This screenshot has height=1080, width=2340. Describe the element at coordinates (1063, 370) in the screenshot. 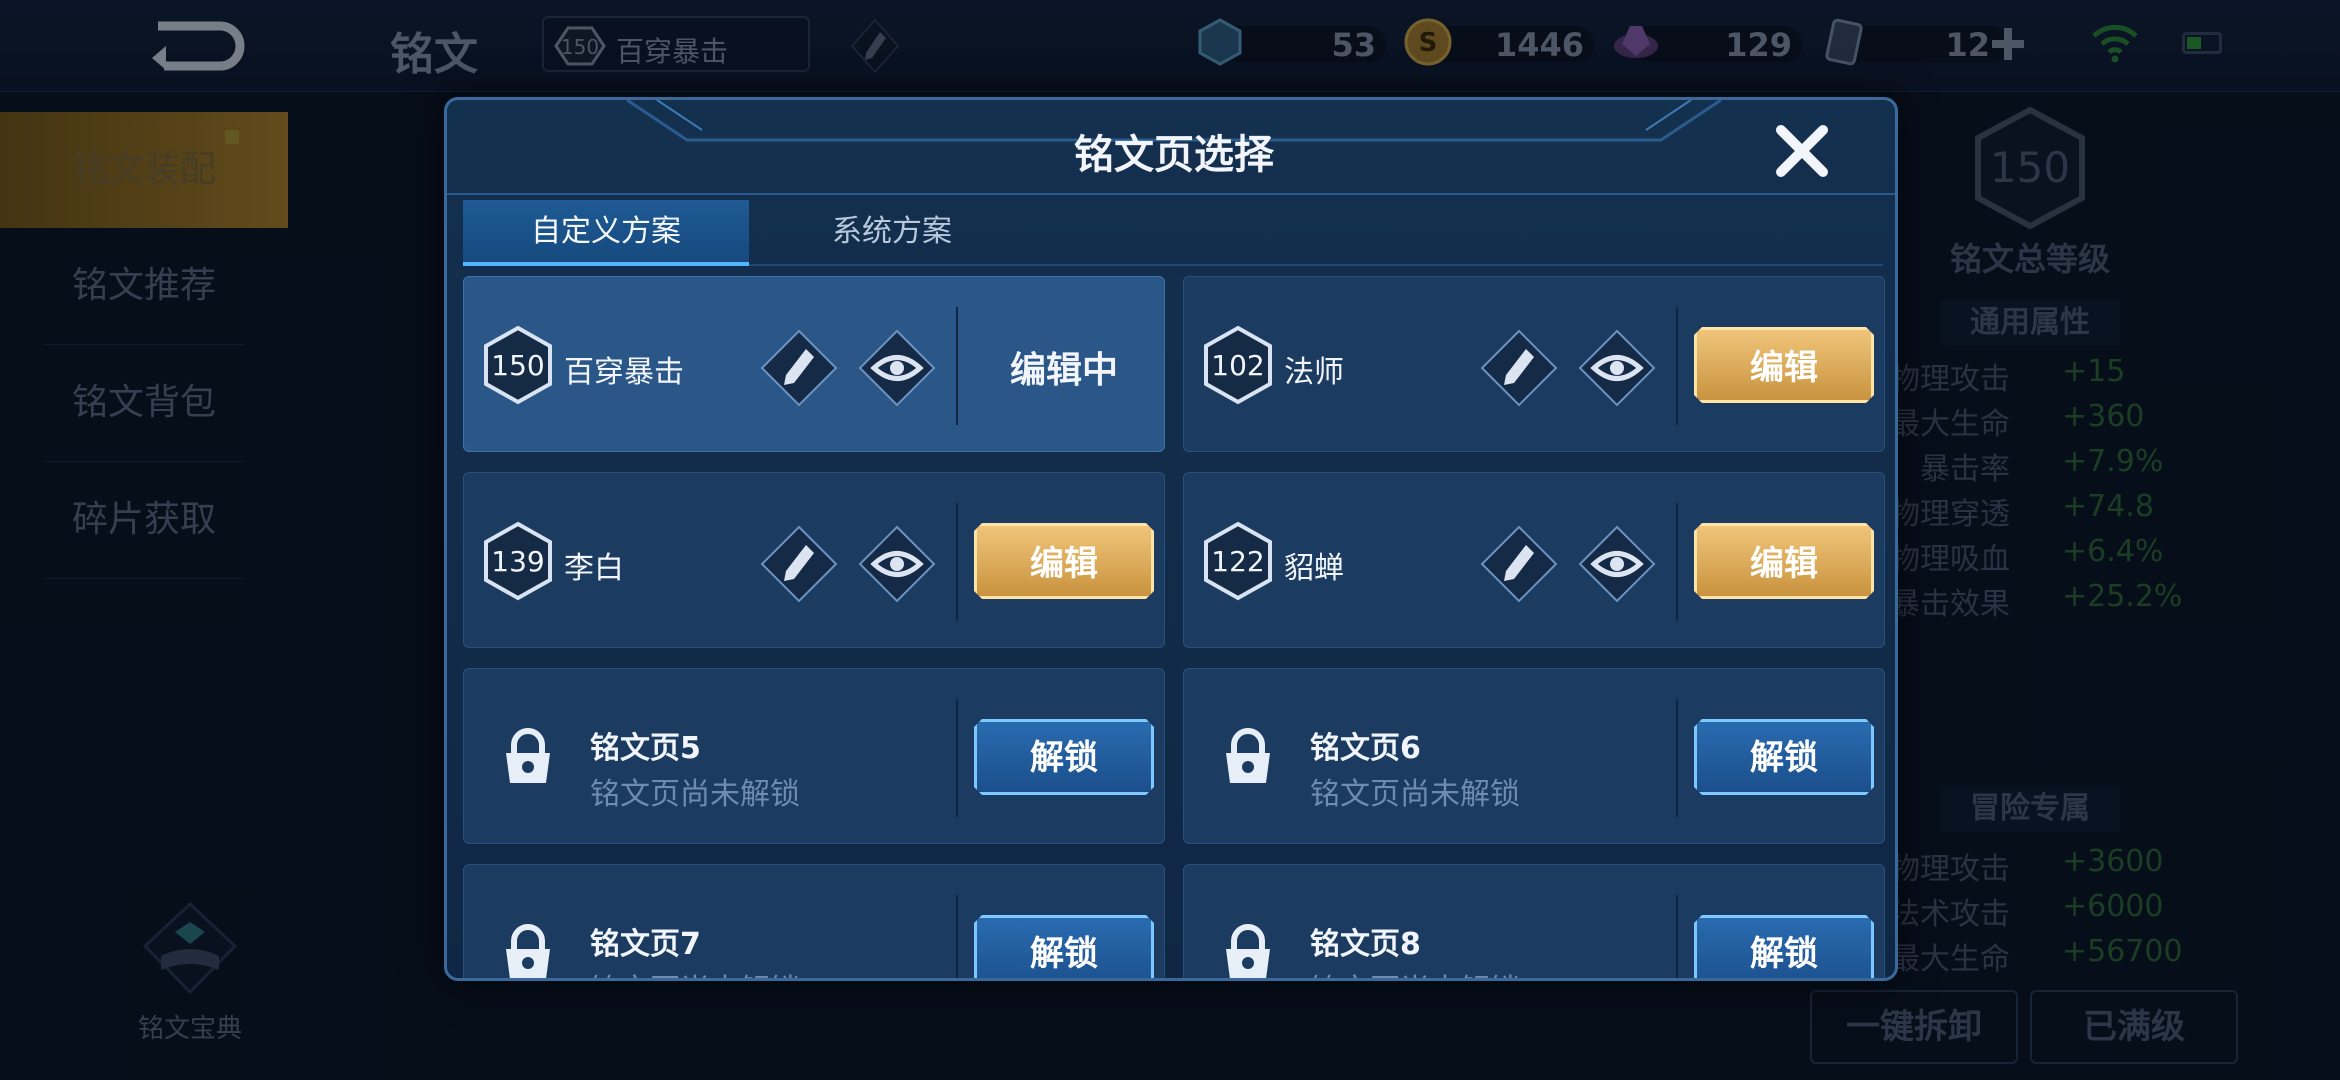

I see `editing-status: 编辑中` at that location.